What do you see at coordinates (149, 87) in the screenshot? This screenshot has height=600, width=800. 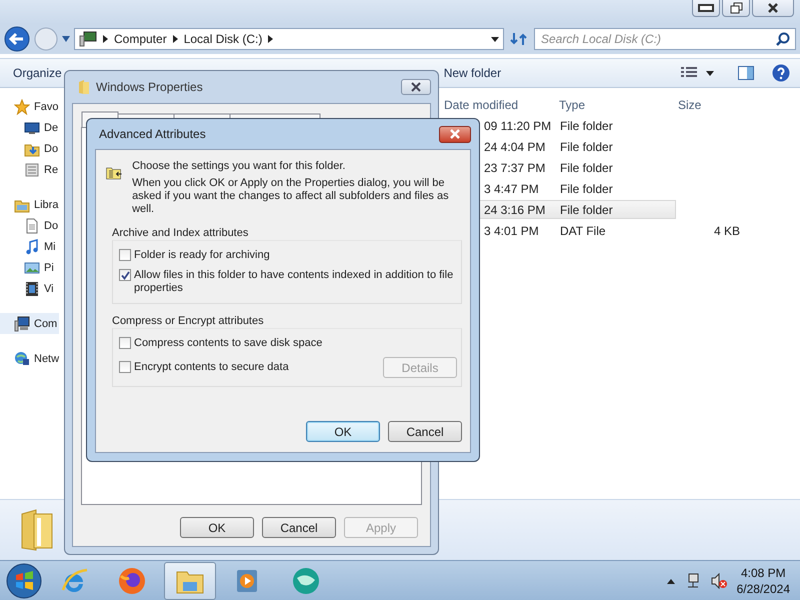 I see `dialog-title: Windows Properties` at bounding box center [149, 87].